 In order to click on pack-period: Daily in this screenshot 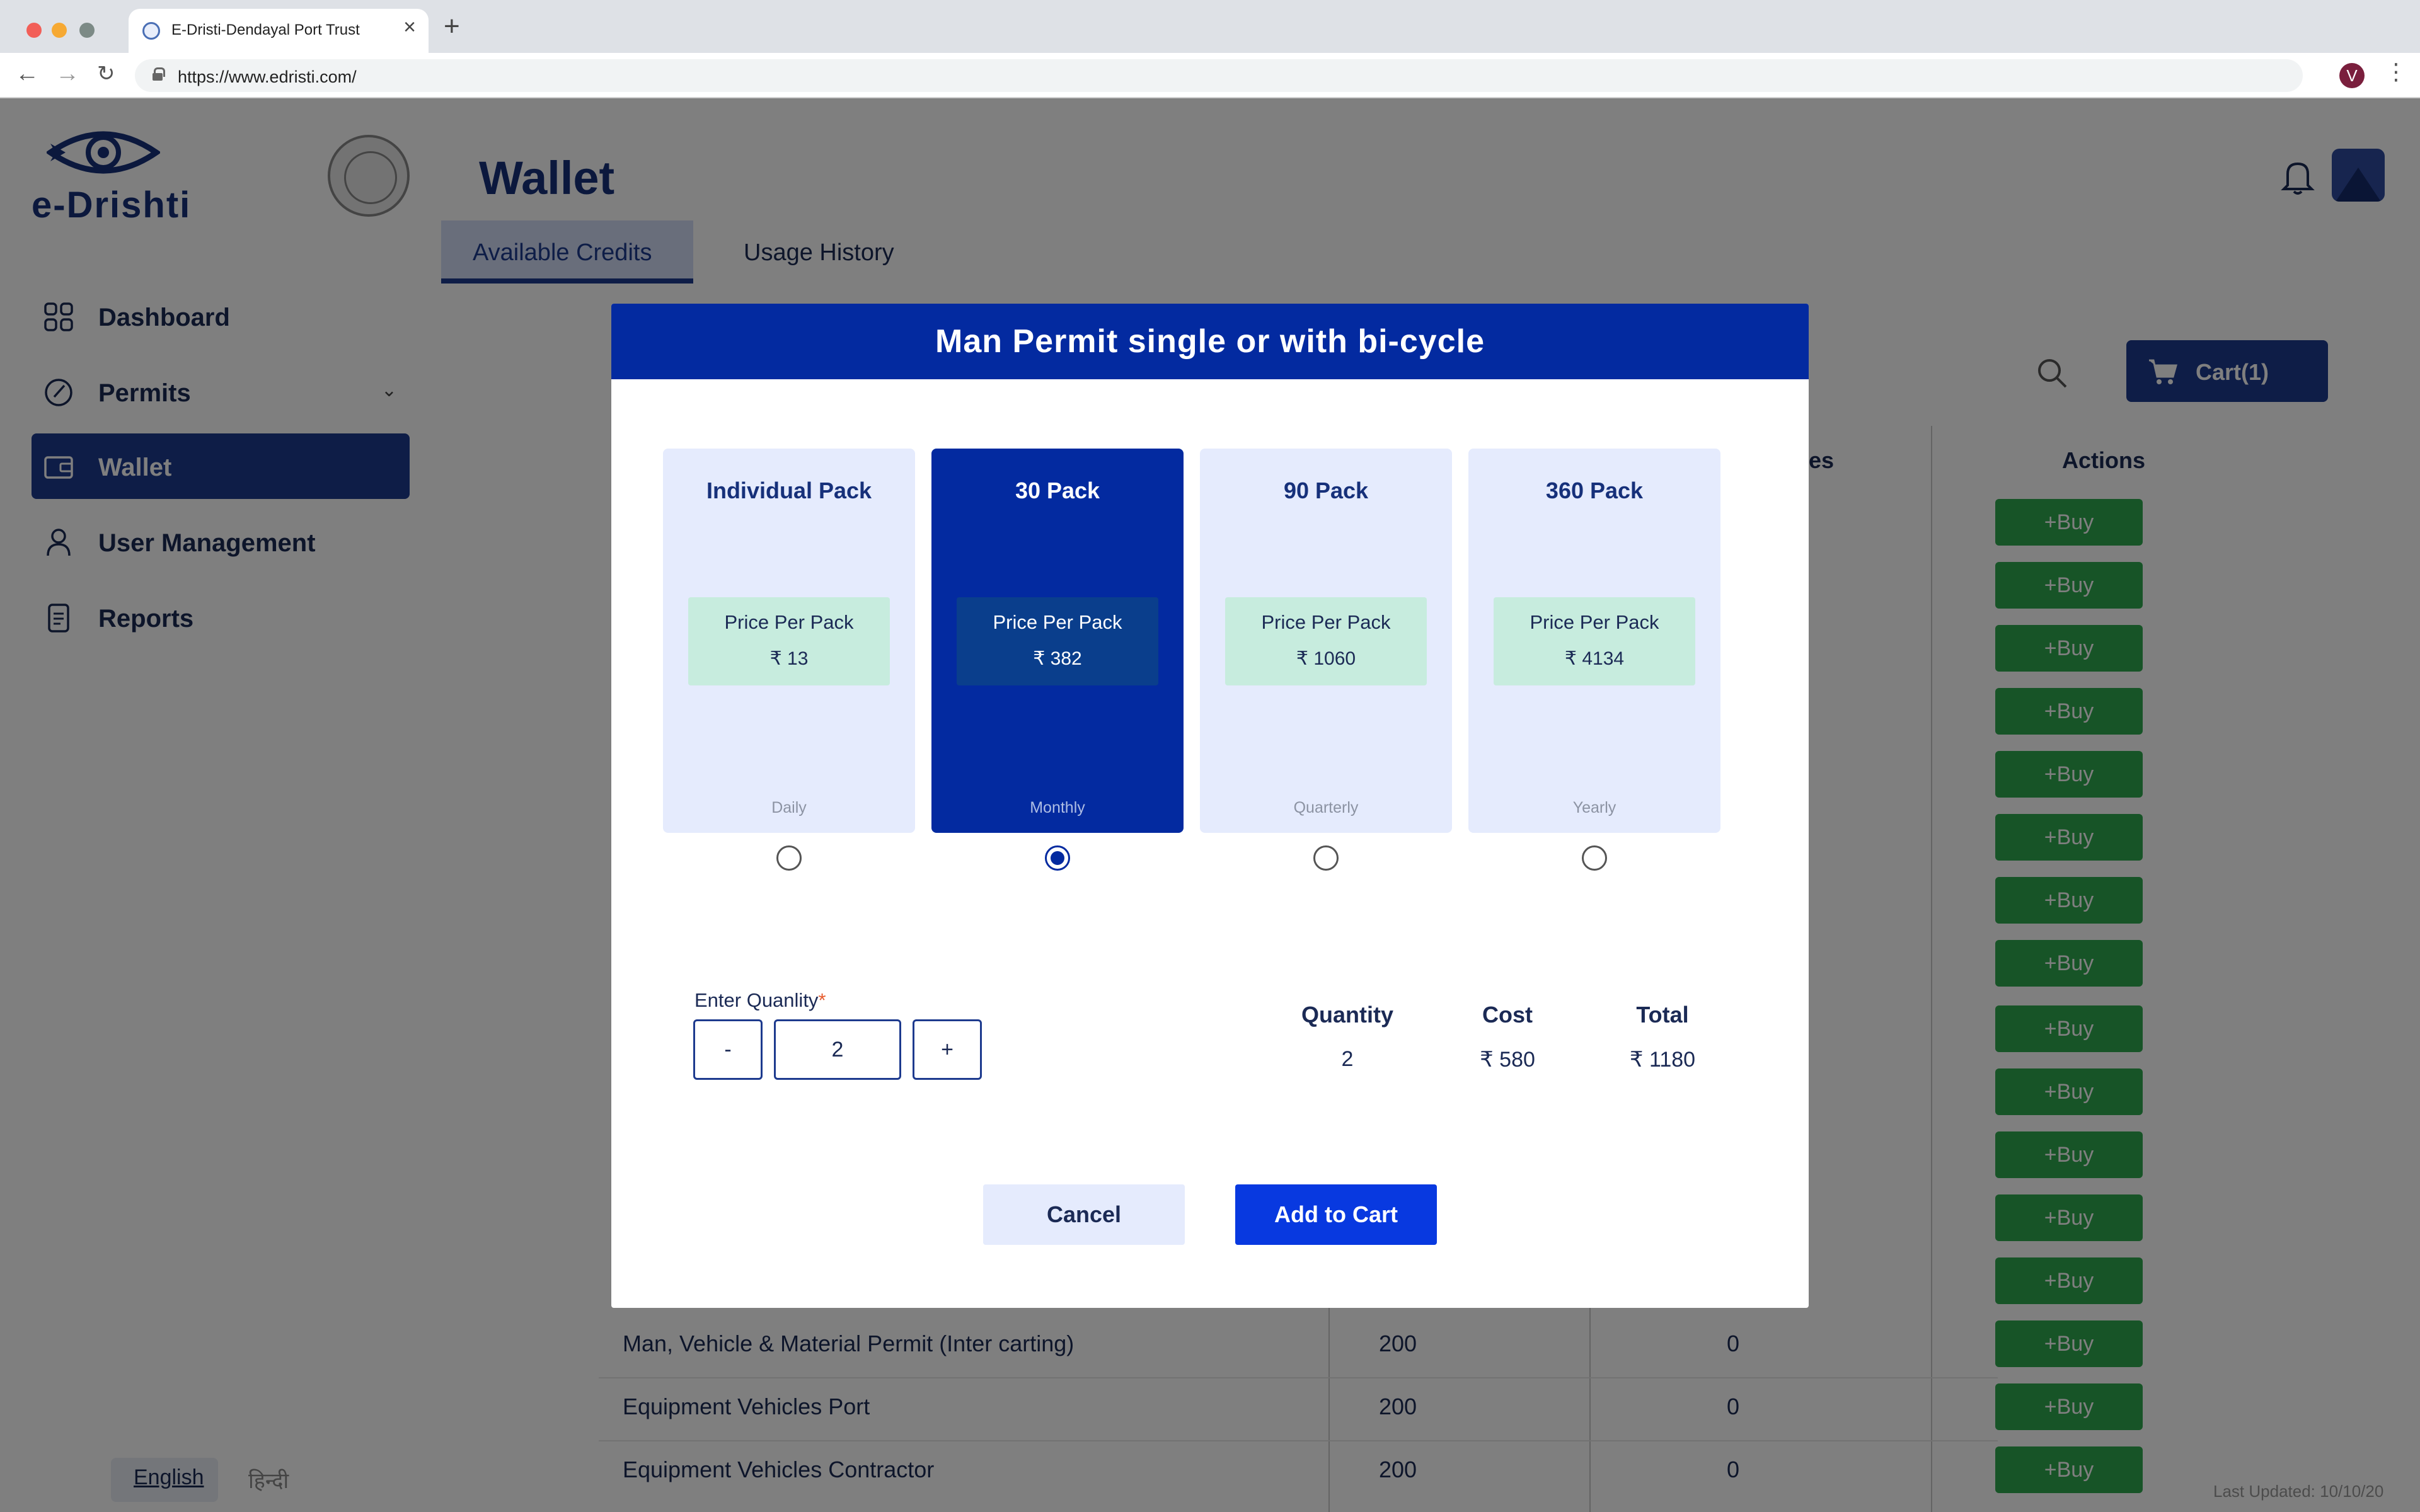, I will do `click(789, 807)`.